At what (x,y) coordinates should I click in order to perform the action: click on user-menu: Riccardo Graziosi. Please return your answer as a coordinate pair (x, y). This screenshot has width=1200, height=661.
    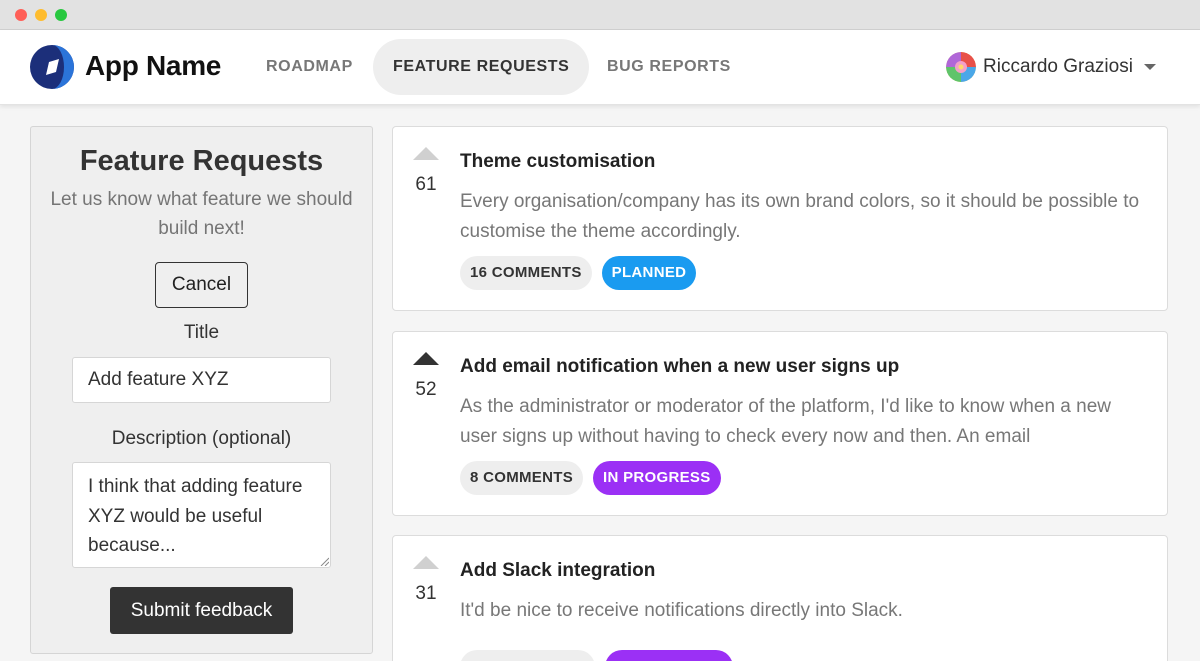
    Looking at the image, I should click on (1051, 67).